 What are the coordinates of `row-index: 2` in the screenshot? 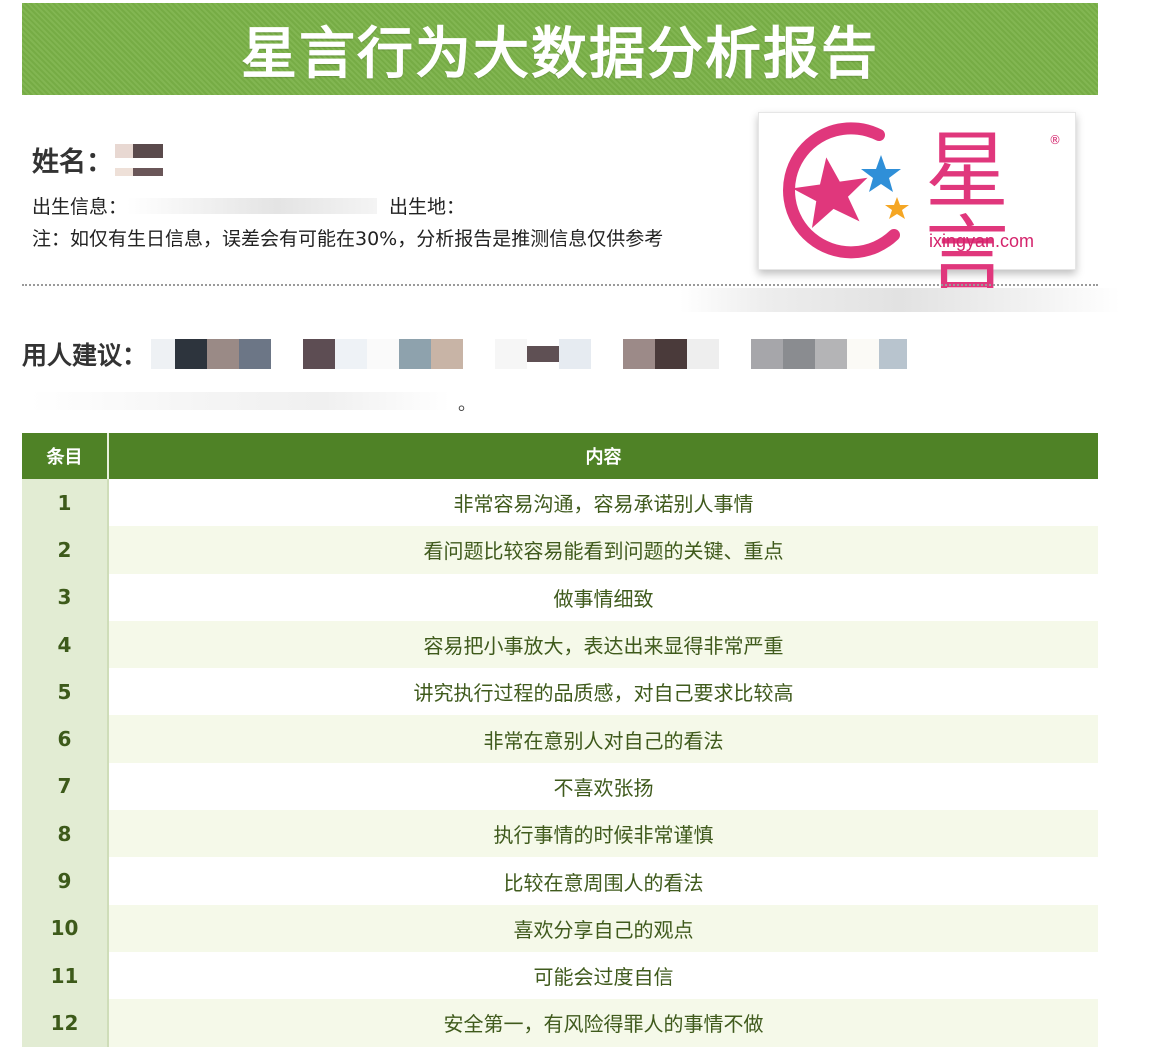 It's located at (65, 550).